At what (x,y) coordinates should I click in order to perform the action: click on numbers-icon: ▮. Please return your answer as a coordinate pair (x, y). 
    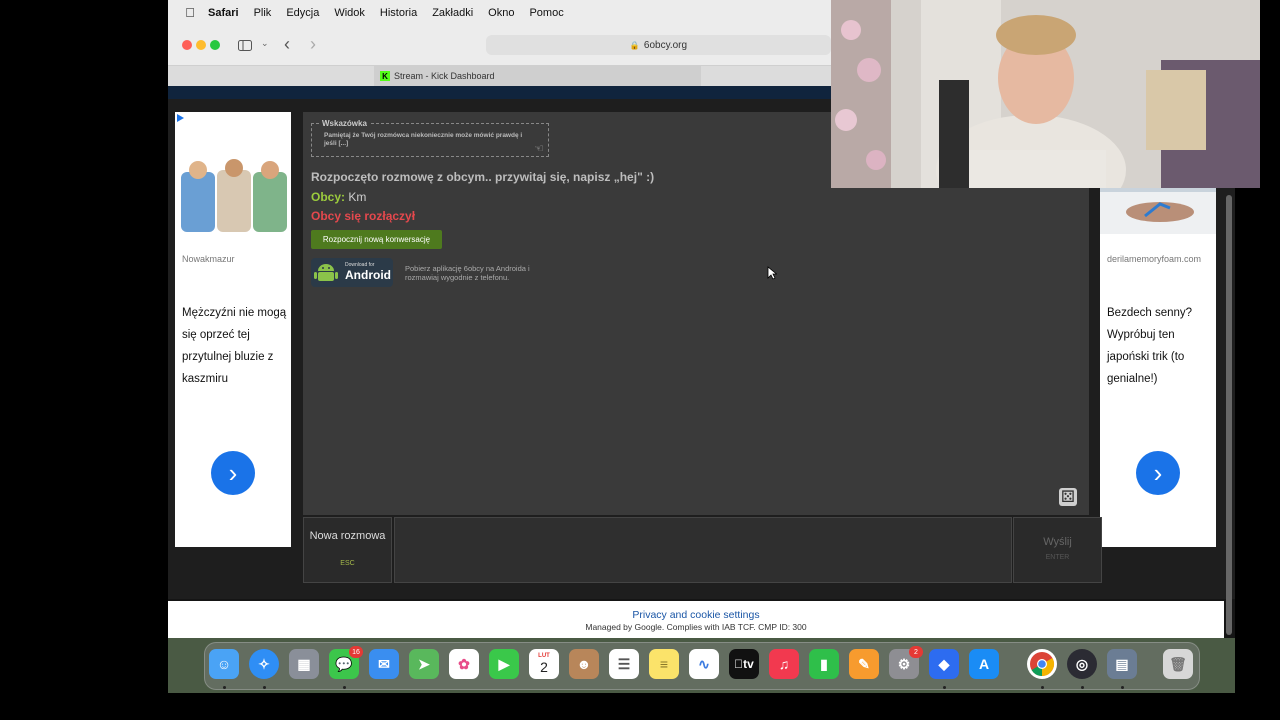
    Looking at the image, I should click on (824, 664).